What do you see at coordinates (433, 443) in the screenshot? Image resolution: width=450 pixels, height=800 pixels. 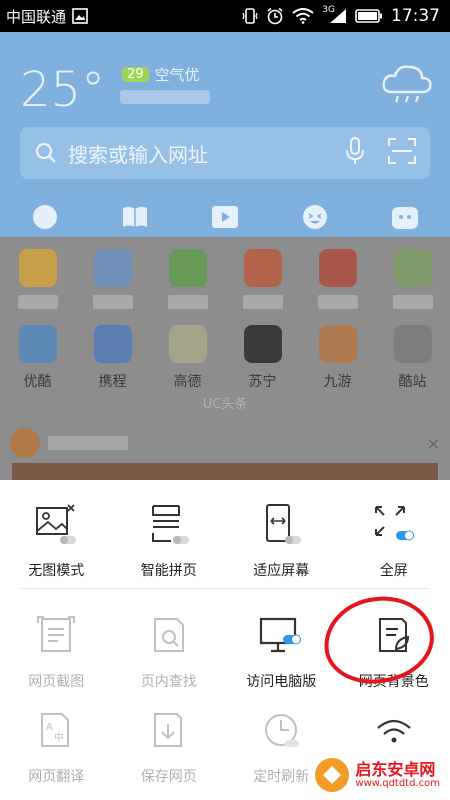 I see `close-icon: ×` at bounding box center [433, 443].